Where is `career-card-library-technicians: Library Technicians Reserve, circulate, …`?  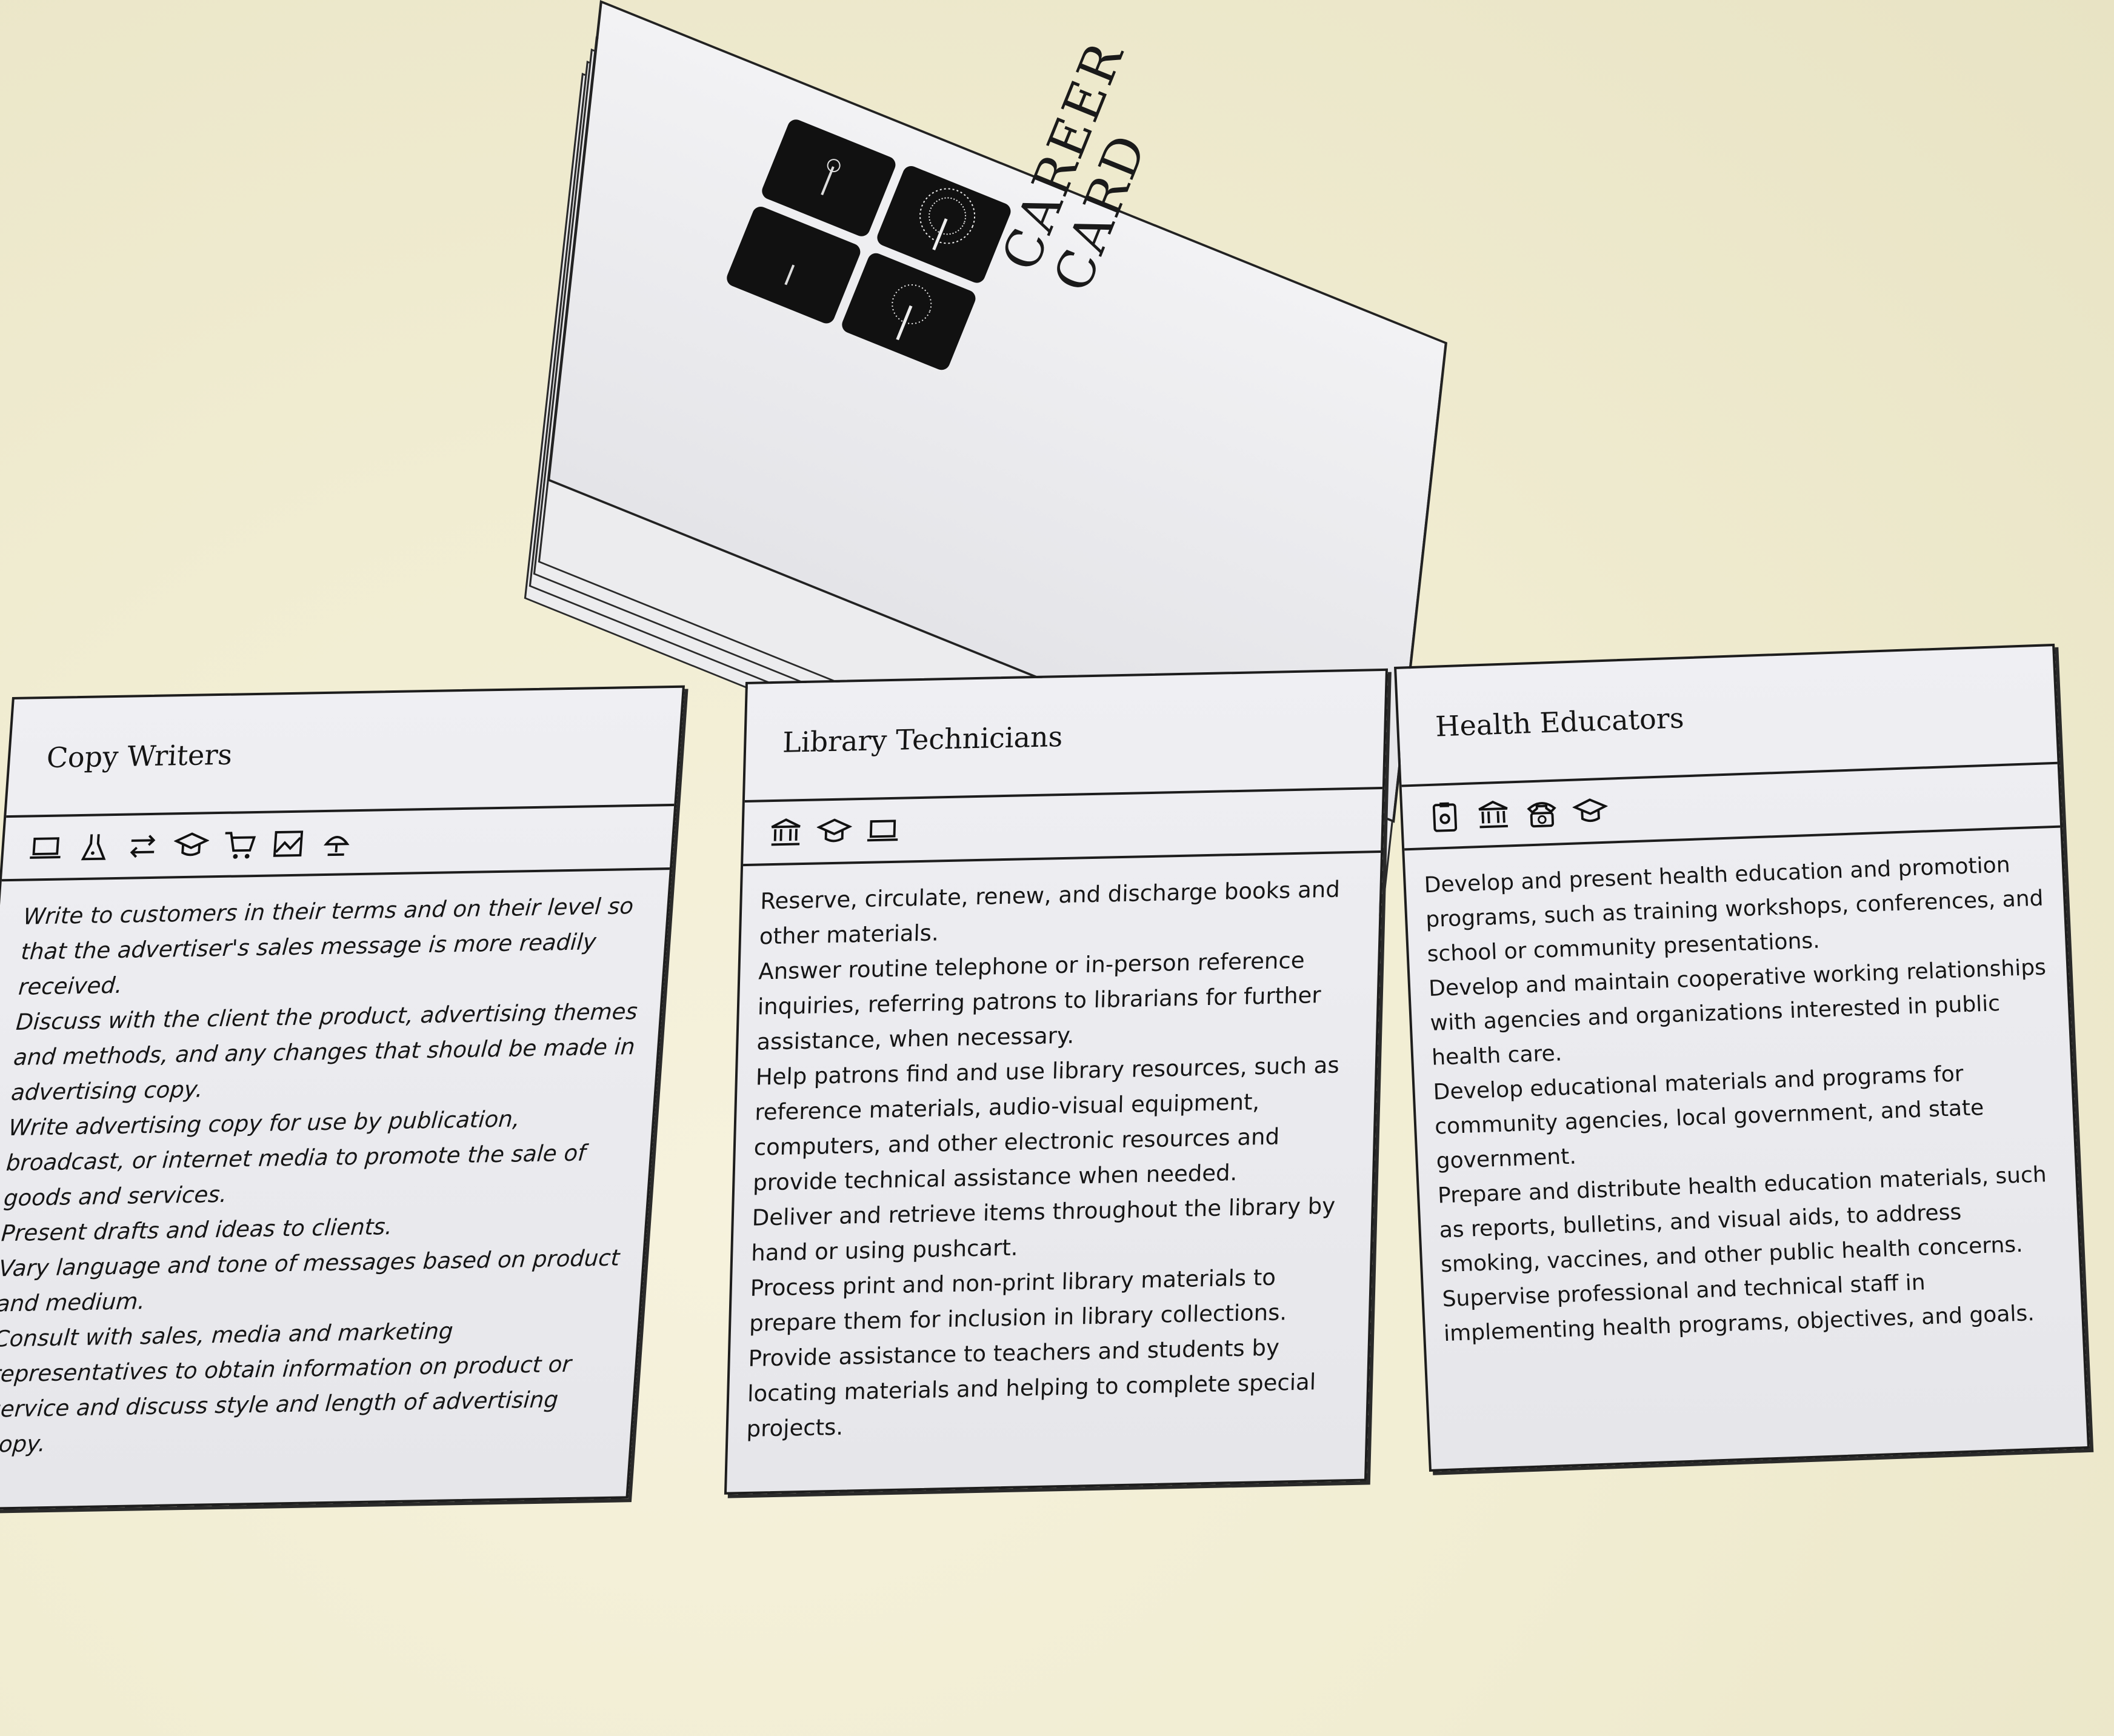 career-card-library-technicians: Library Technicians Reserve, circulate, … is located at coordinates (1056, 1081).